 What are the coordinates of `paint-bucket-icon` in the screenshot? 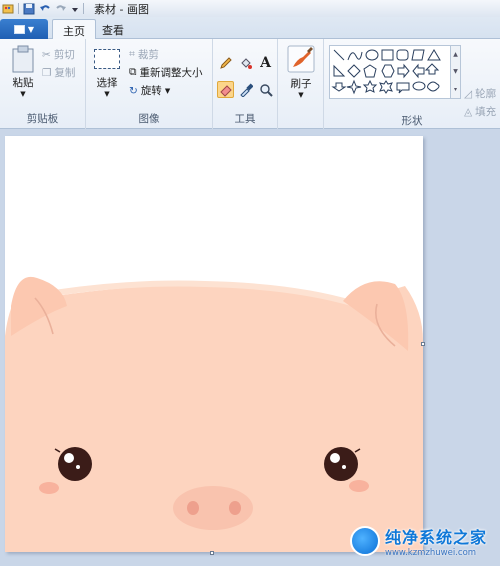 It's located at (246, 63).